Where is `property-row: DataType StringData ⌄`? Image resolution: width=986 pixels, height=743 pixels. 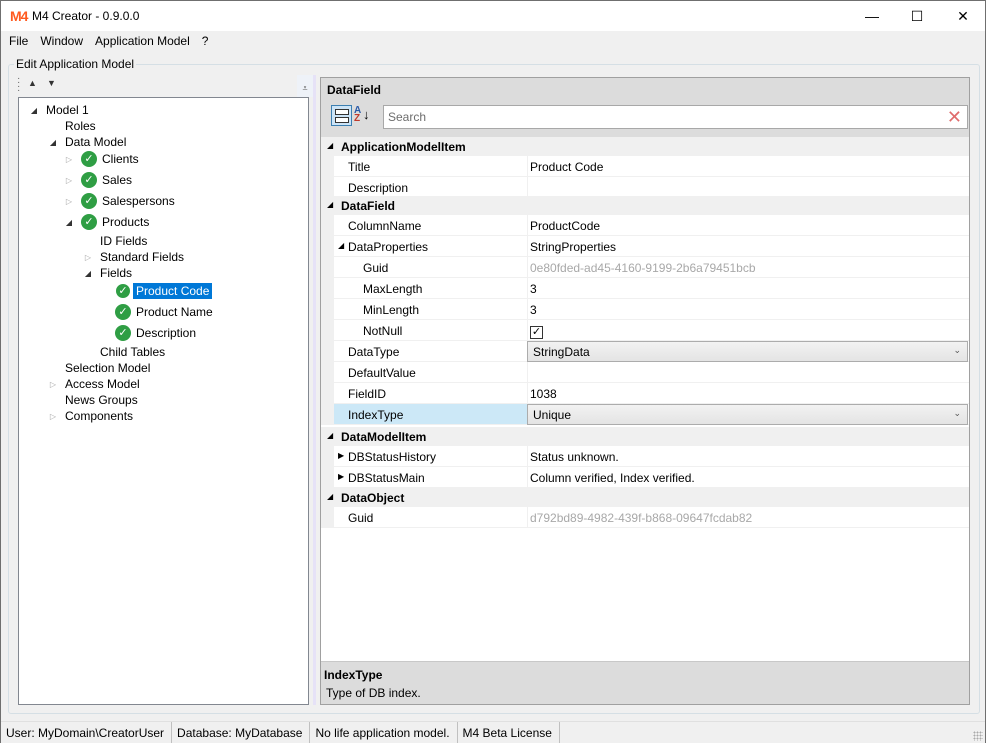
property-row: DataType StringData ⌄ is located at coordinates (645, 351).